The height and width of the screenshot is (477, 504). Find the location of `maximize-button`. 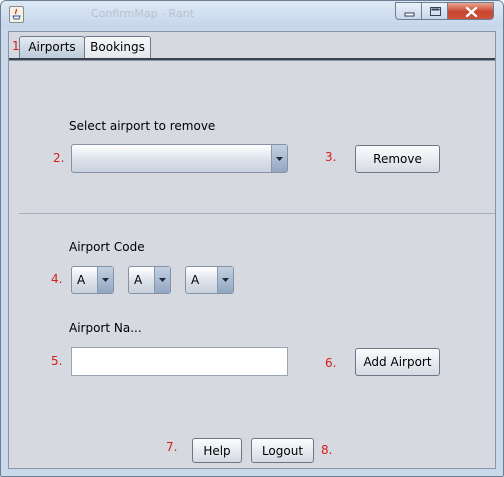

maximize-button is located at coordinates (434, 11).